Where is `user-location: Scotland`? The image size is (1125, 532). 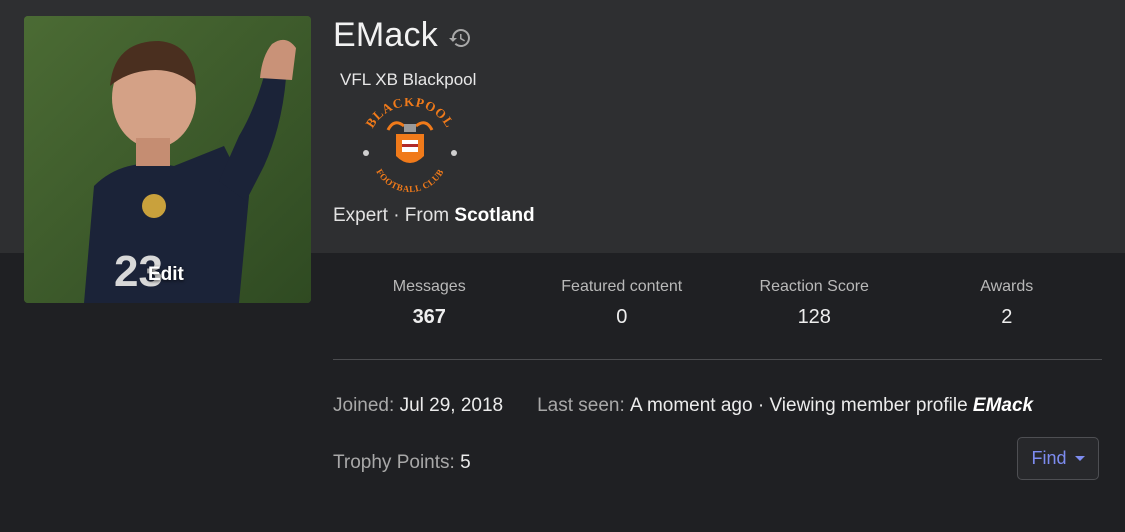 user-location: Scotland is located at coordinates (494, 215).